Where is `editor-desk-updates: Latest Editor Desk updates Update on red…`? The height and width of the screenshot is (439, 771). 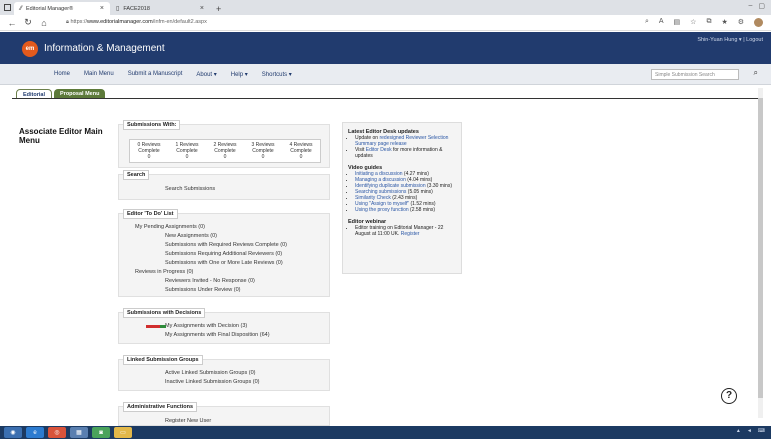 editor-desk-updates: Latest Editor Desk updates Update on red… is located at coordinates (402, 198).